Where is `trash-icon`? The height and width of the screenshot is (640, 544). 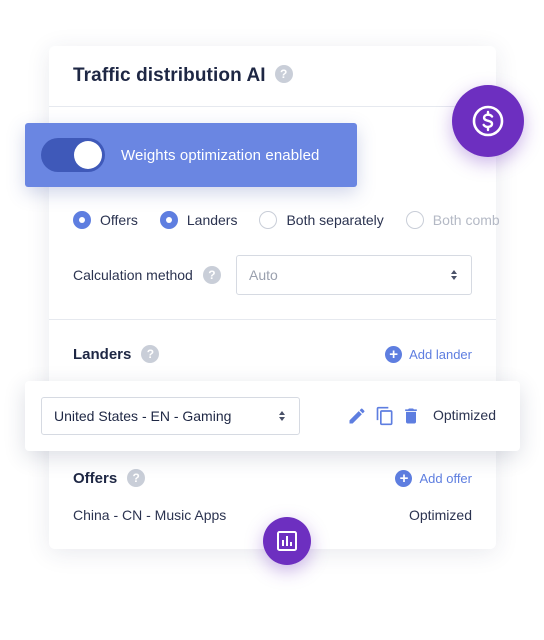 trash-icon is located at coordinates (411, 416).